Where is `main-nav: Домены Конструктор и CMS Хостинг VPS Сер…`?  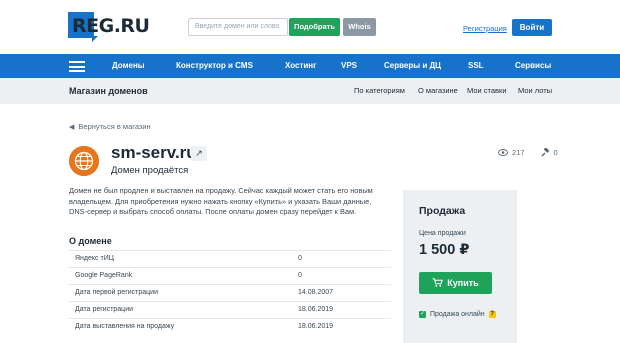
main-nav: Домены Конструктор и CMS Хостинг VPS Сер… is located at coordinates (310, 66).